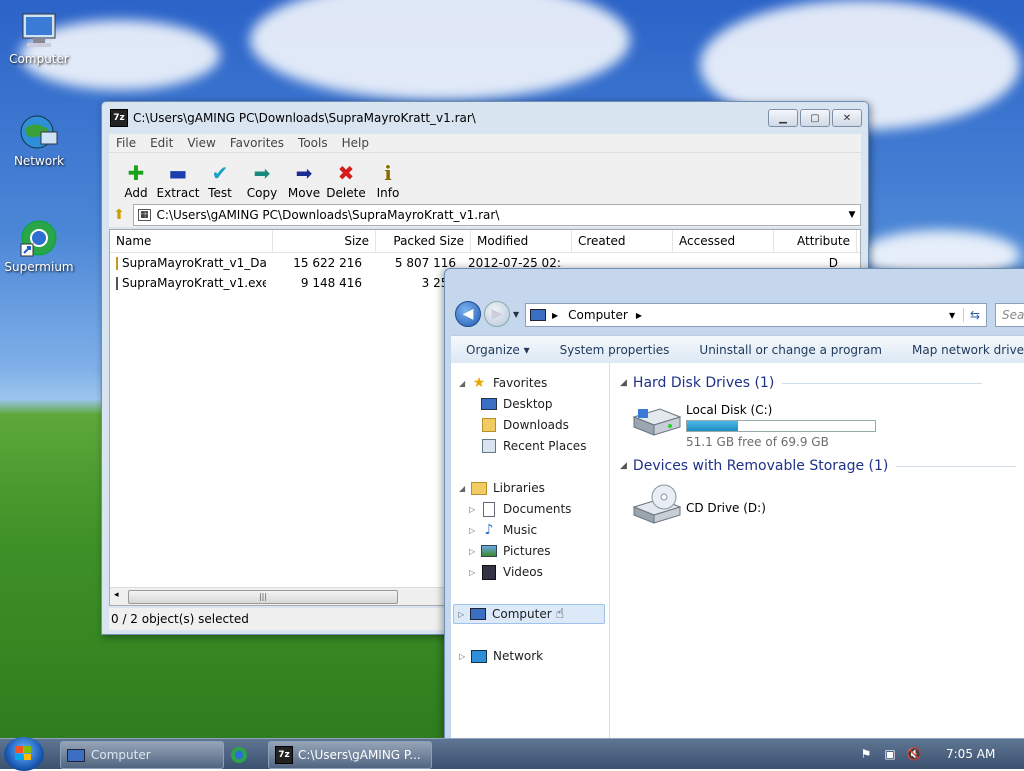 This screenshot has width=1024, height=771. What do you see at coordinates (847, 118) in the screenshot?
I see `close-button: ✕` at bounding box center [847, 118].